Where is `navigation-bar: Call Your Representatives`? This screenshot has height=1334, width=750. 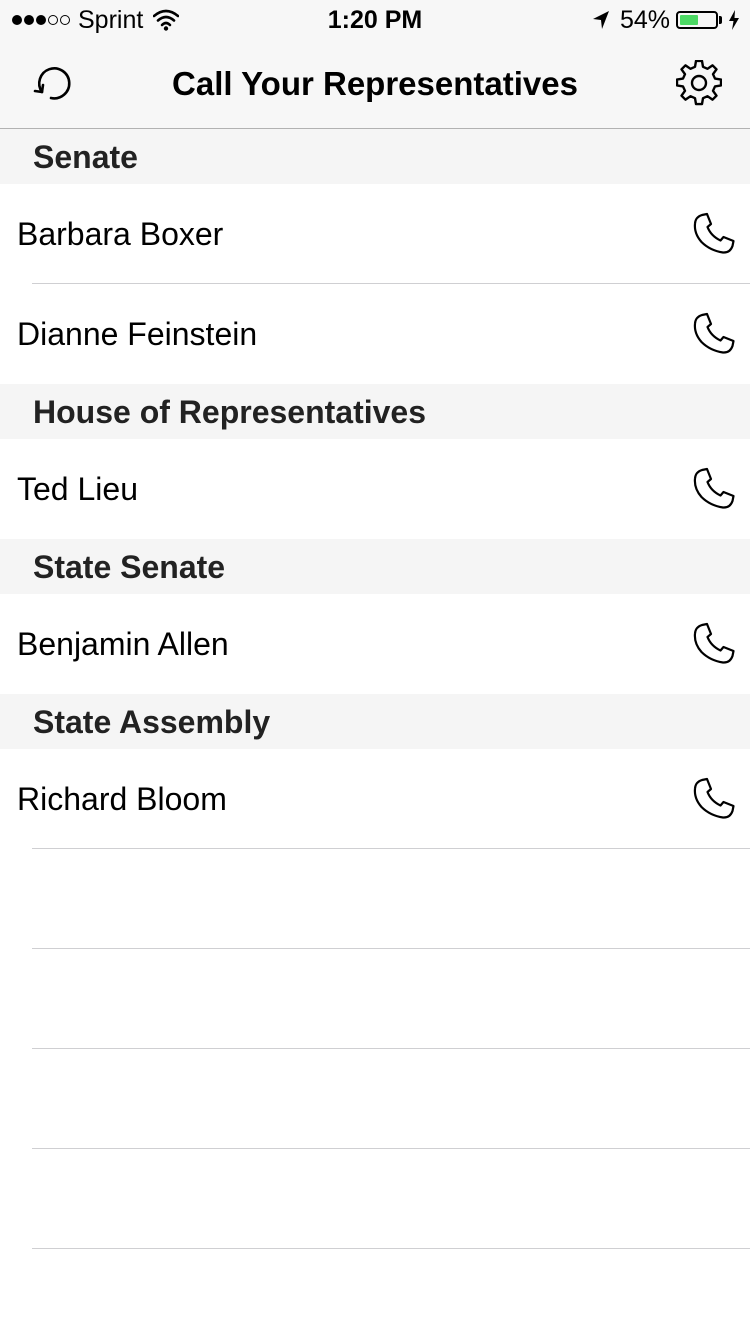 navigation-bar: Call Your Representatives is located at coordinates (375, 84).